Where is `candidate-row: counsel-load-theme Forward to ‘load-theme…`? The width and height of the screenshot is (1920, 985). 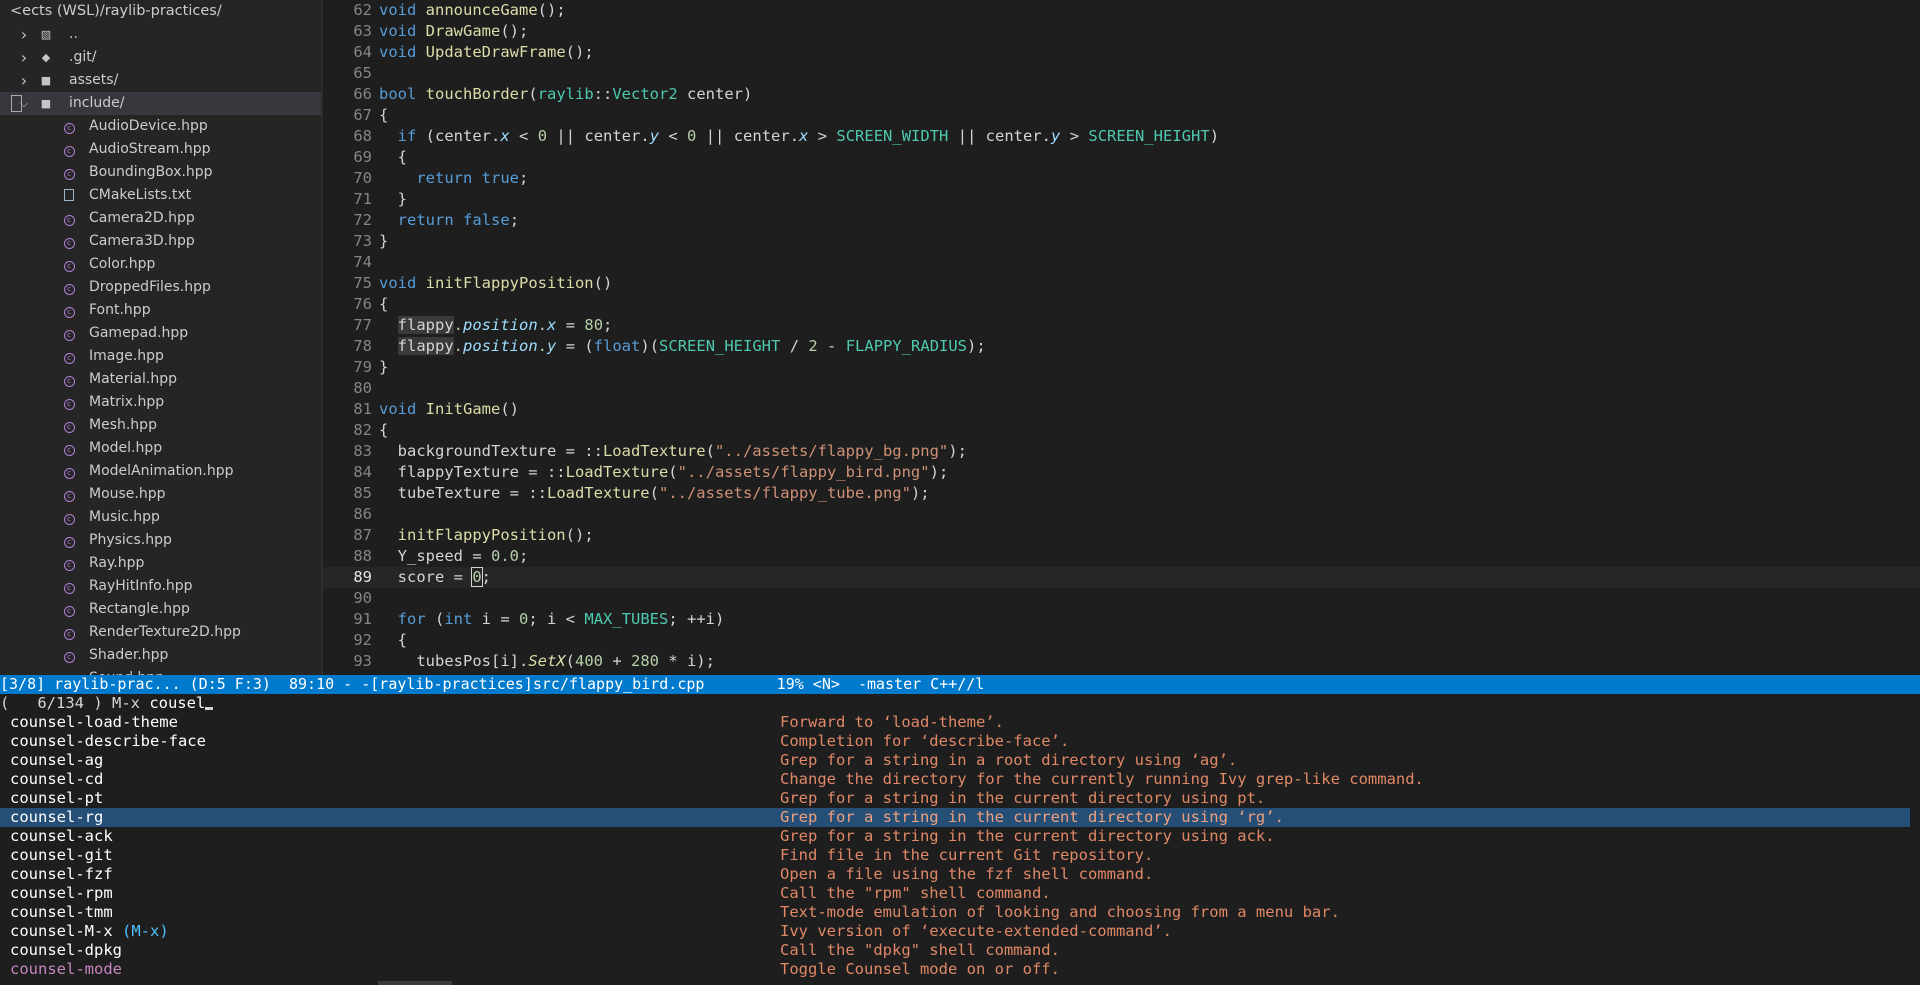
candidate-row: counsel-load-theme Forward to ‘load-theme… is located at coordinates (960, 722).